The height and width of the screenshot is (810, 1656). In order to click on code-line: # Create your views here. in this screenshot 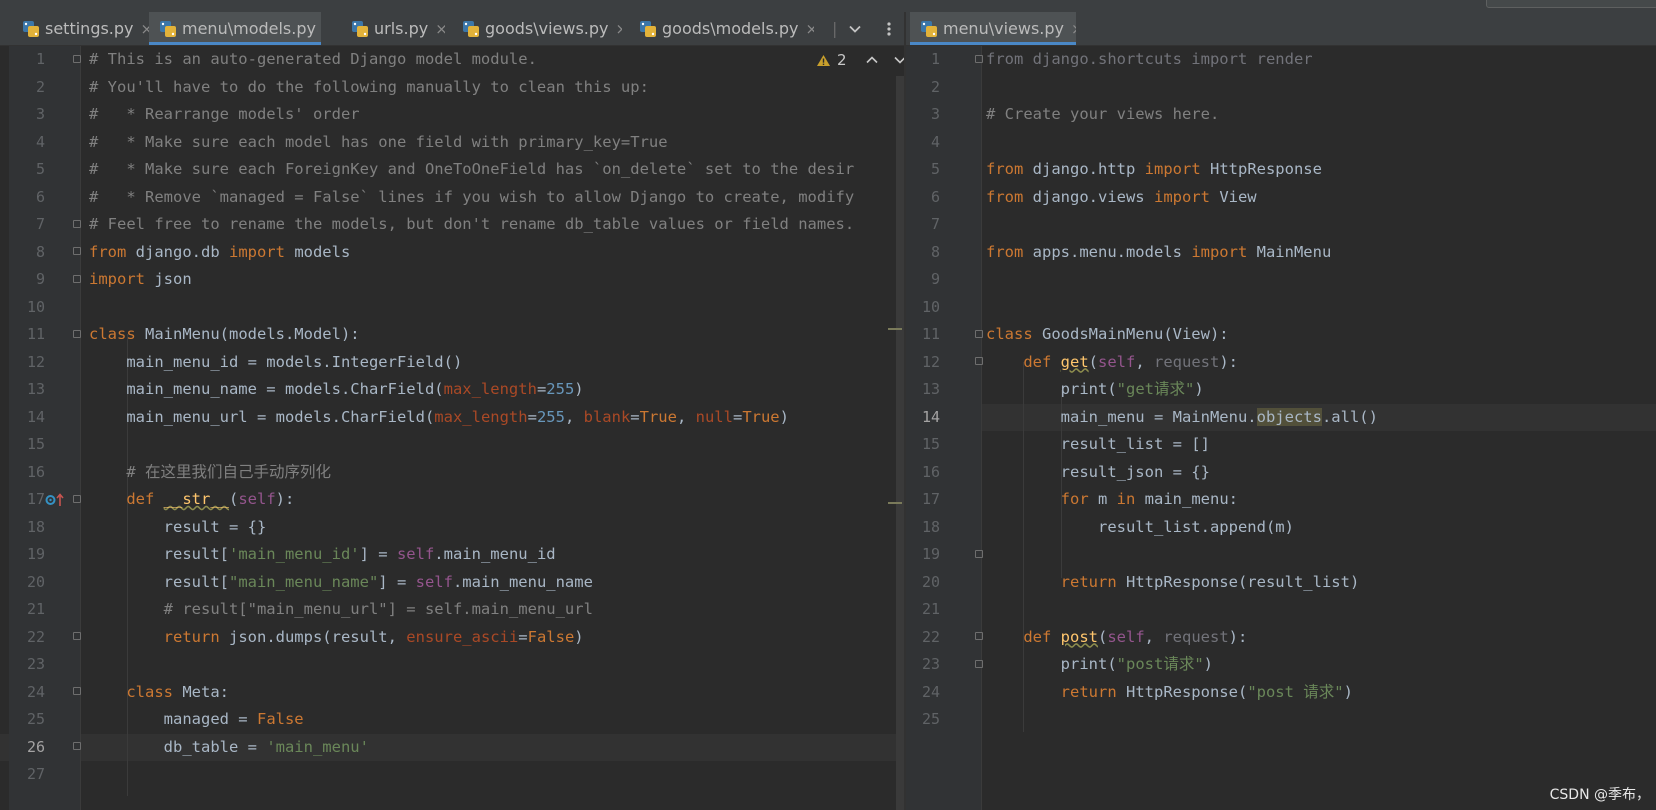, I will do `click(1103, 114)`.